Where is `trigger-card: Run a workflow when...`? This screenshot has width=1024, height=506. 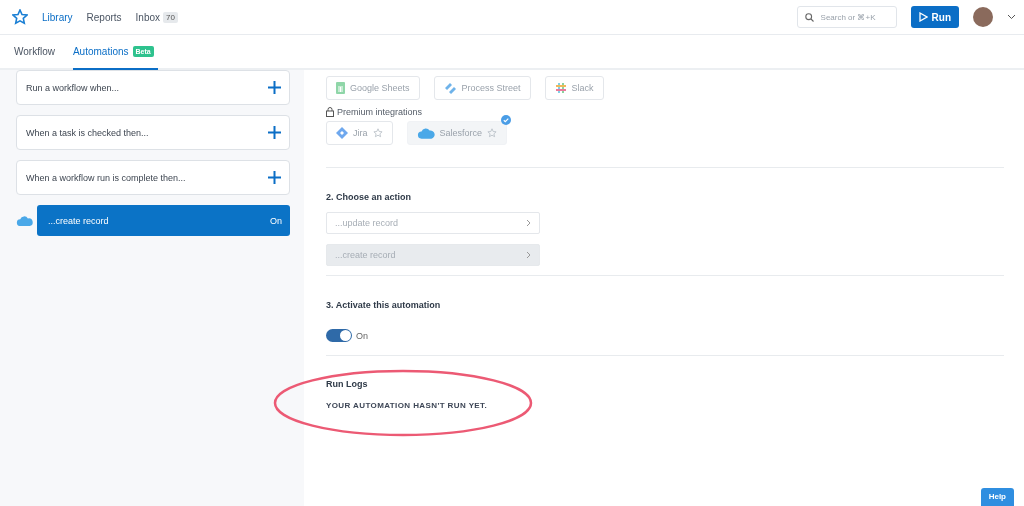
trigger-card: Run a workflow when... is located at coordinates (153, 87).